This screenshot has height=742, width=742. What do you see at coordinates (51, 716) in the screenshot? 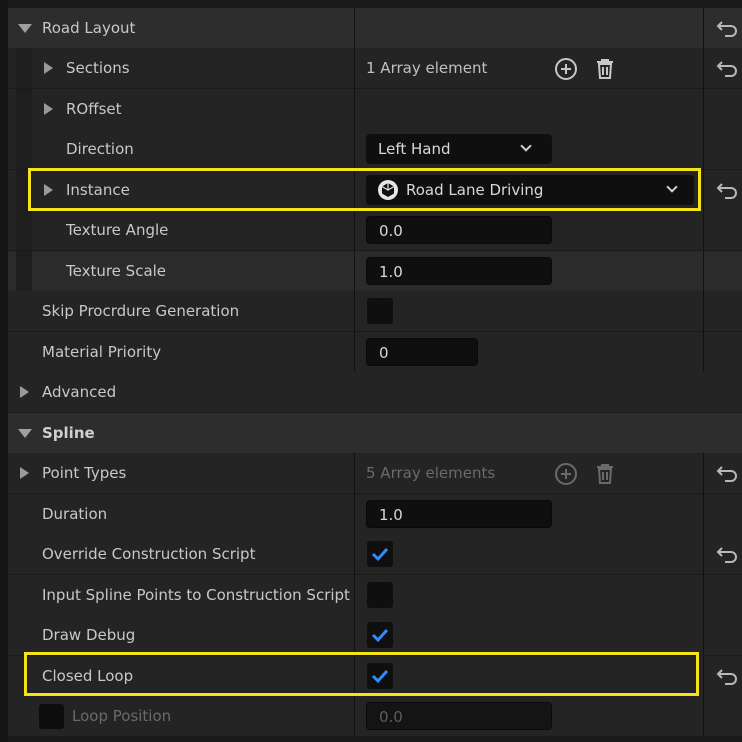
I see `loop-position-override-checkbox` at bounding box center [51, 716].